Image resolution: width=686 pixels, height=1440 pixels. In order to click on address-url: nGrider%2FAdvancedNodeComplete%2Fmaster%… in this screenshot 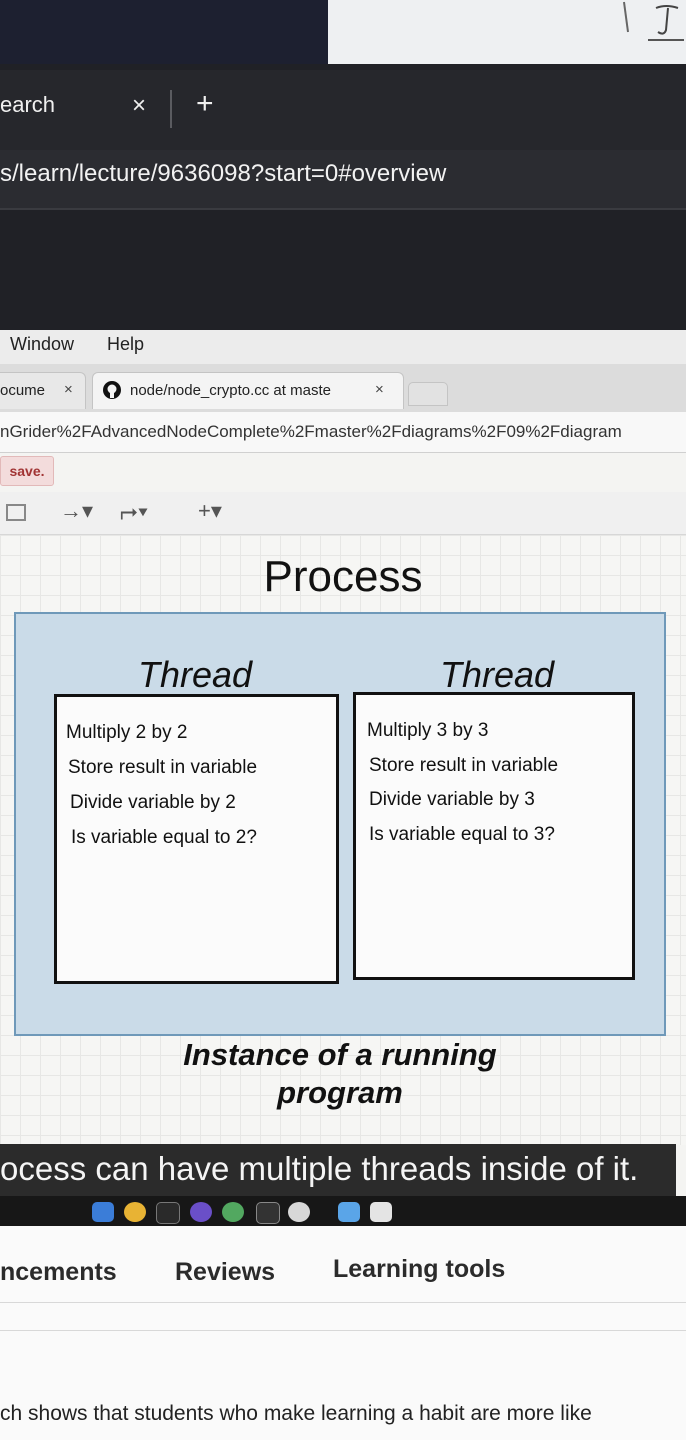, I will do `click(311, 432)`.